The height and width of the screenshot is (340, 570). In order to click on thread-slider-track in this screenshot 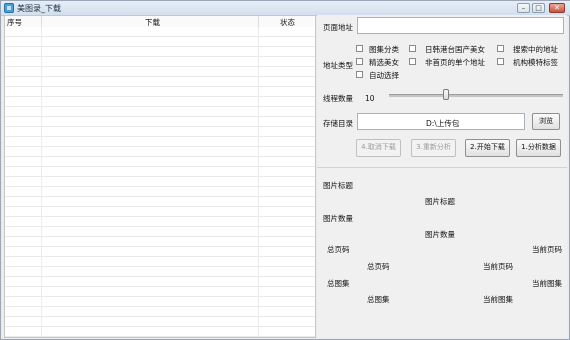, I will do `click(476, 95)`.